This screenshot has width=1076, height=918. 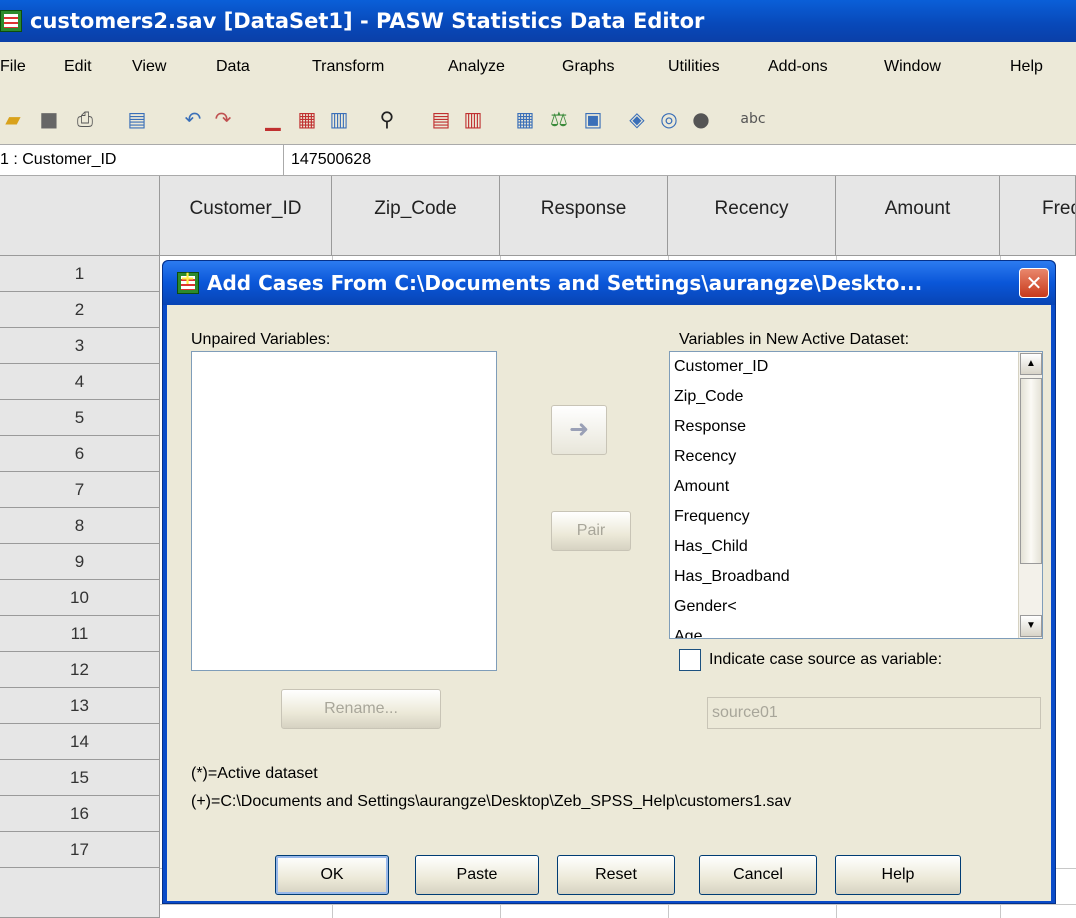 What do you see at coordinates (11, 21) in the screenshot?
I see `data-editor-icon` at bounding box center [11, 21].